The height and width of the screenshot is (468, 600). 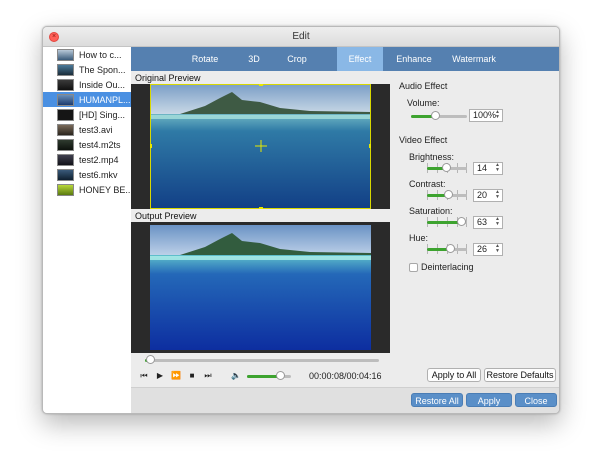 I want to click on tab-enhance: Enhance, so click(x=414, y=59).